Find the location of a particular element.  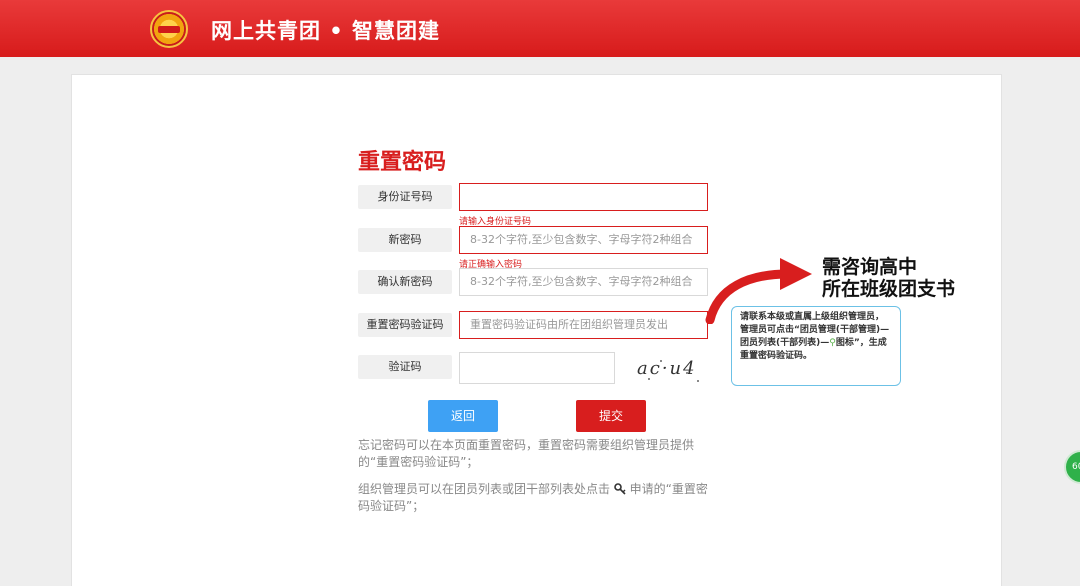

site-title: 网上共青团 • 智慧团建 is located at coordinates (326, 31).